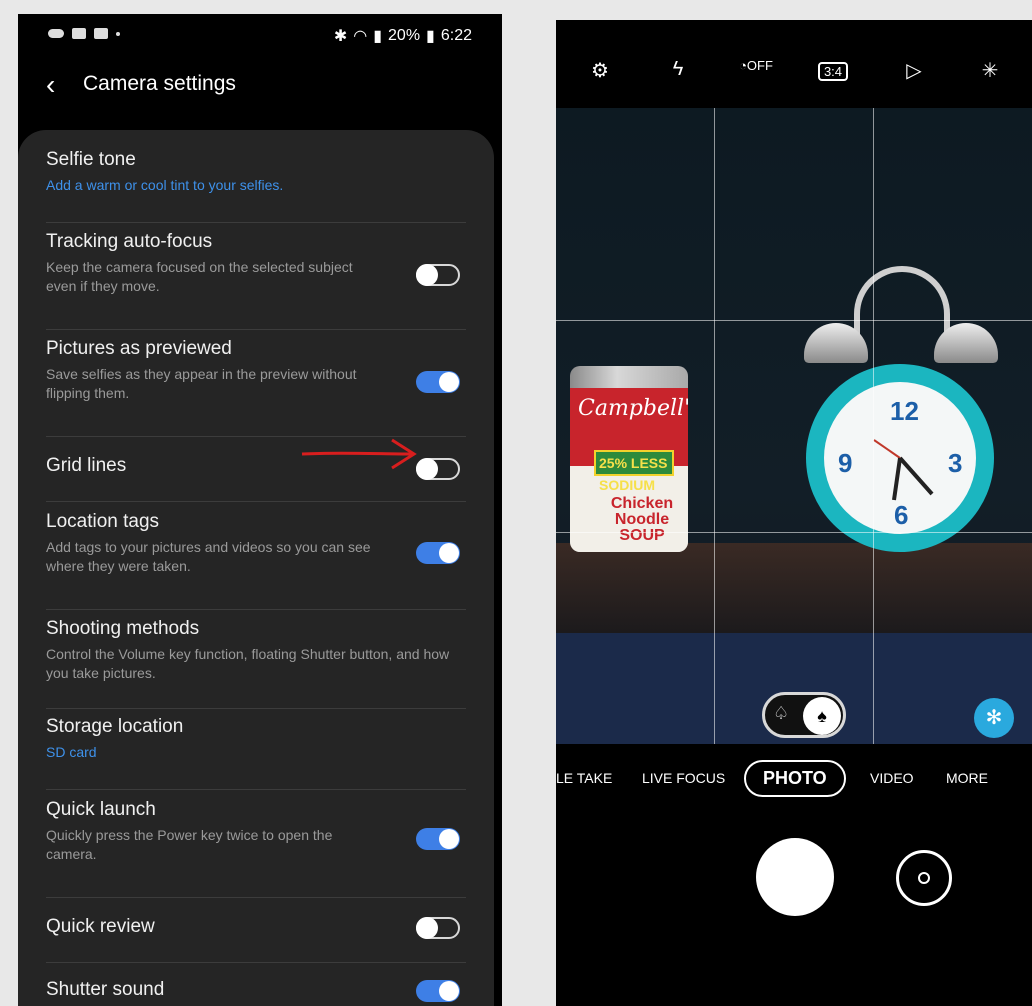 This screenshot has height=1006, width=1032. I want to click on switch-camera-button, so click(924, 878).